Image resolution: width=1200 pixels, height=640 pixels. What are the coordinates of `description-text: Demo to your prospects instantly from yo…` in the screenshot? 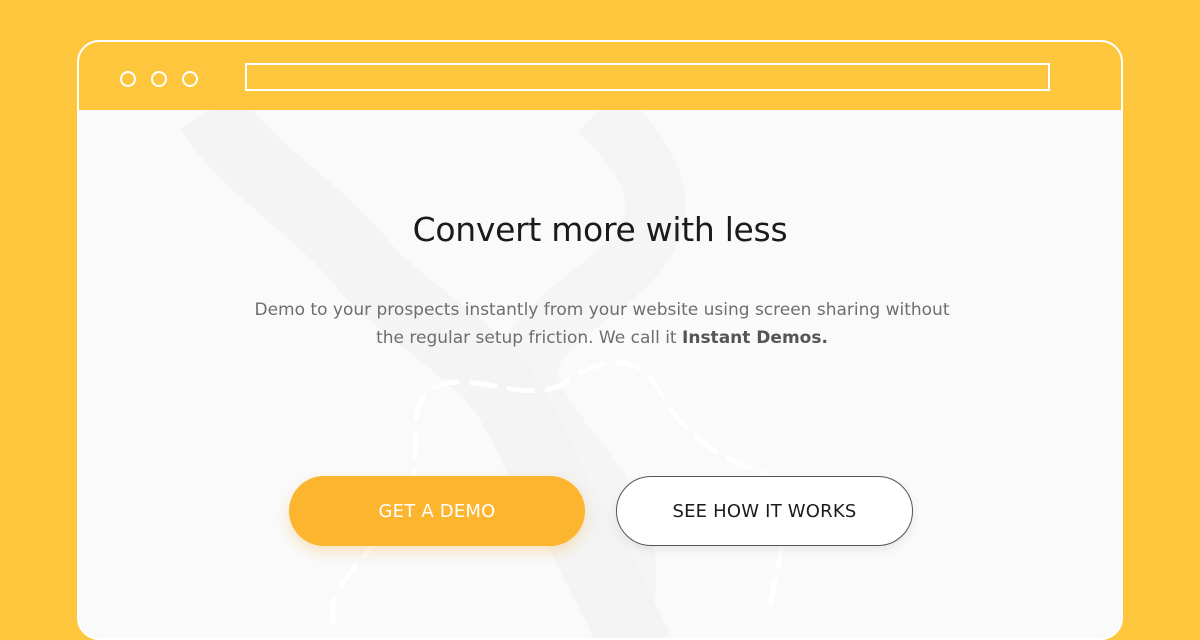 It's located at (602, 324).